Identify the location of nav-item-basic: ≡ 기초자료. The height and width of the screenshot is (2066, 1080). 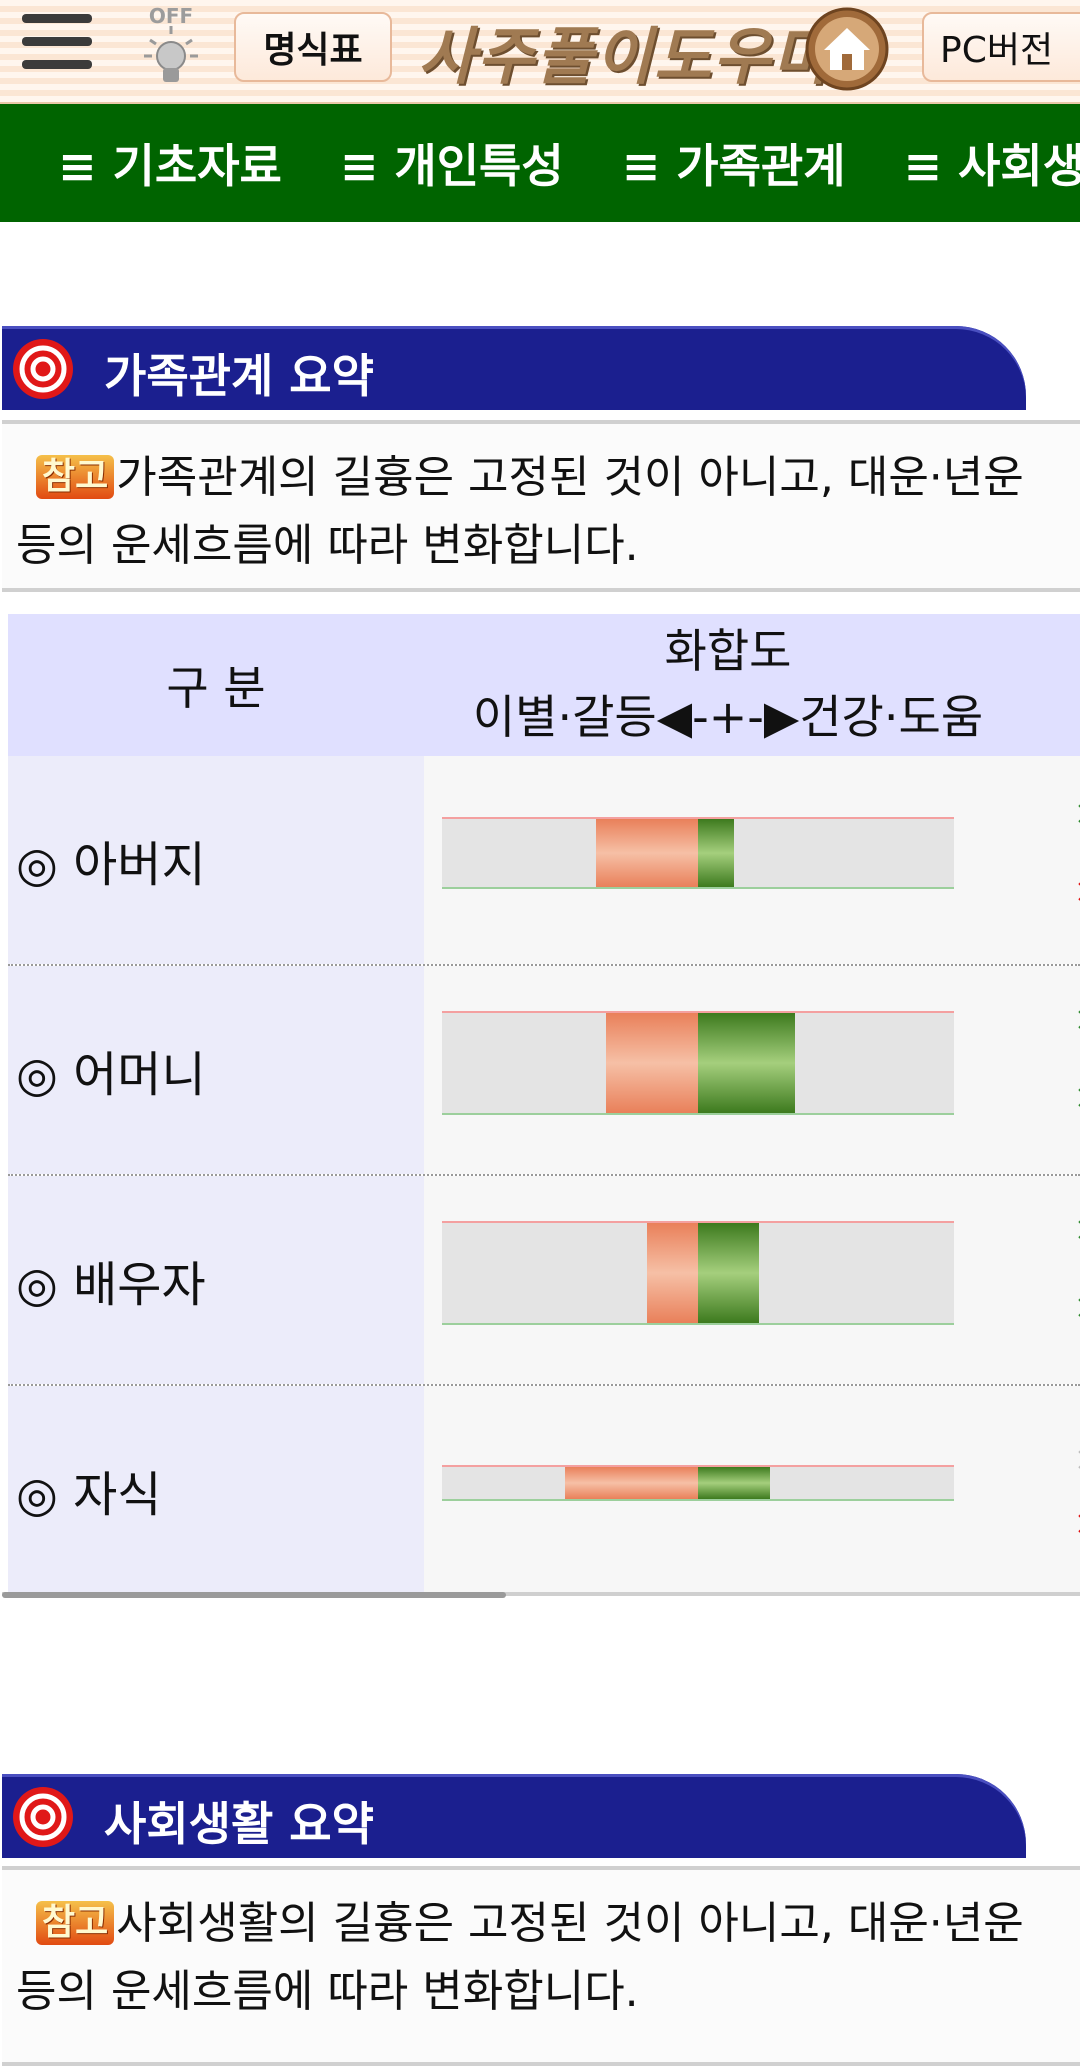
(170, 163).